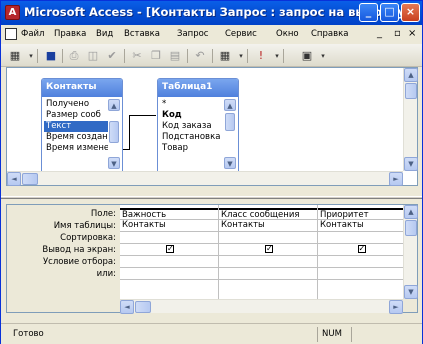 The width and height of the screenshot is (423, 344). What do you see at coordinates (410, 252) in the screenshot?
I see `grid-vertical-scrollbar: ▲ ▼` at bounding box center [410, 252].